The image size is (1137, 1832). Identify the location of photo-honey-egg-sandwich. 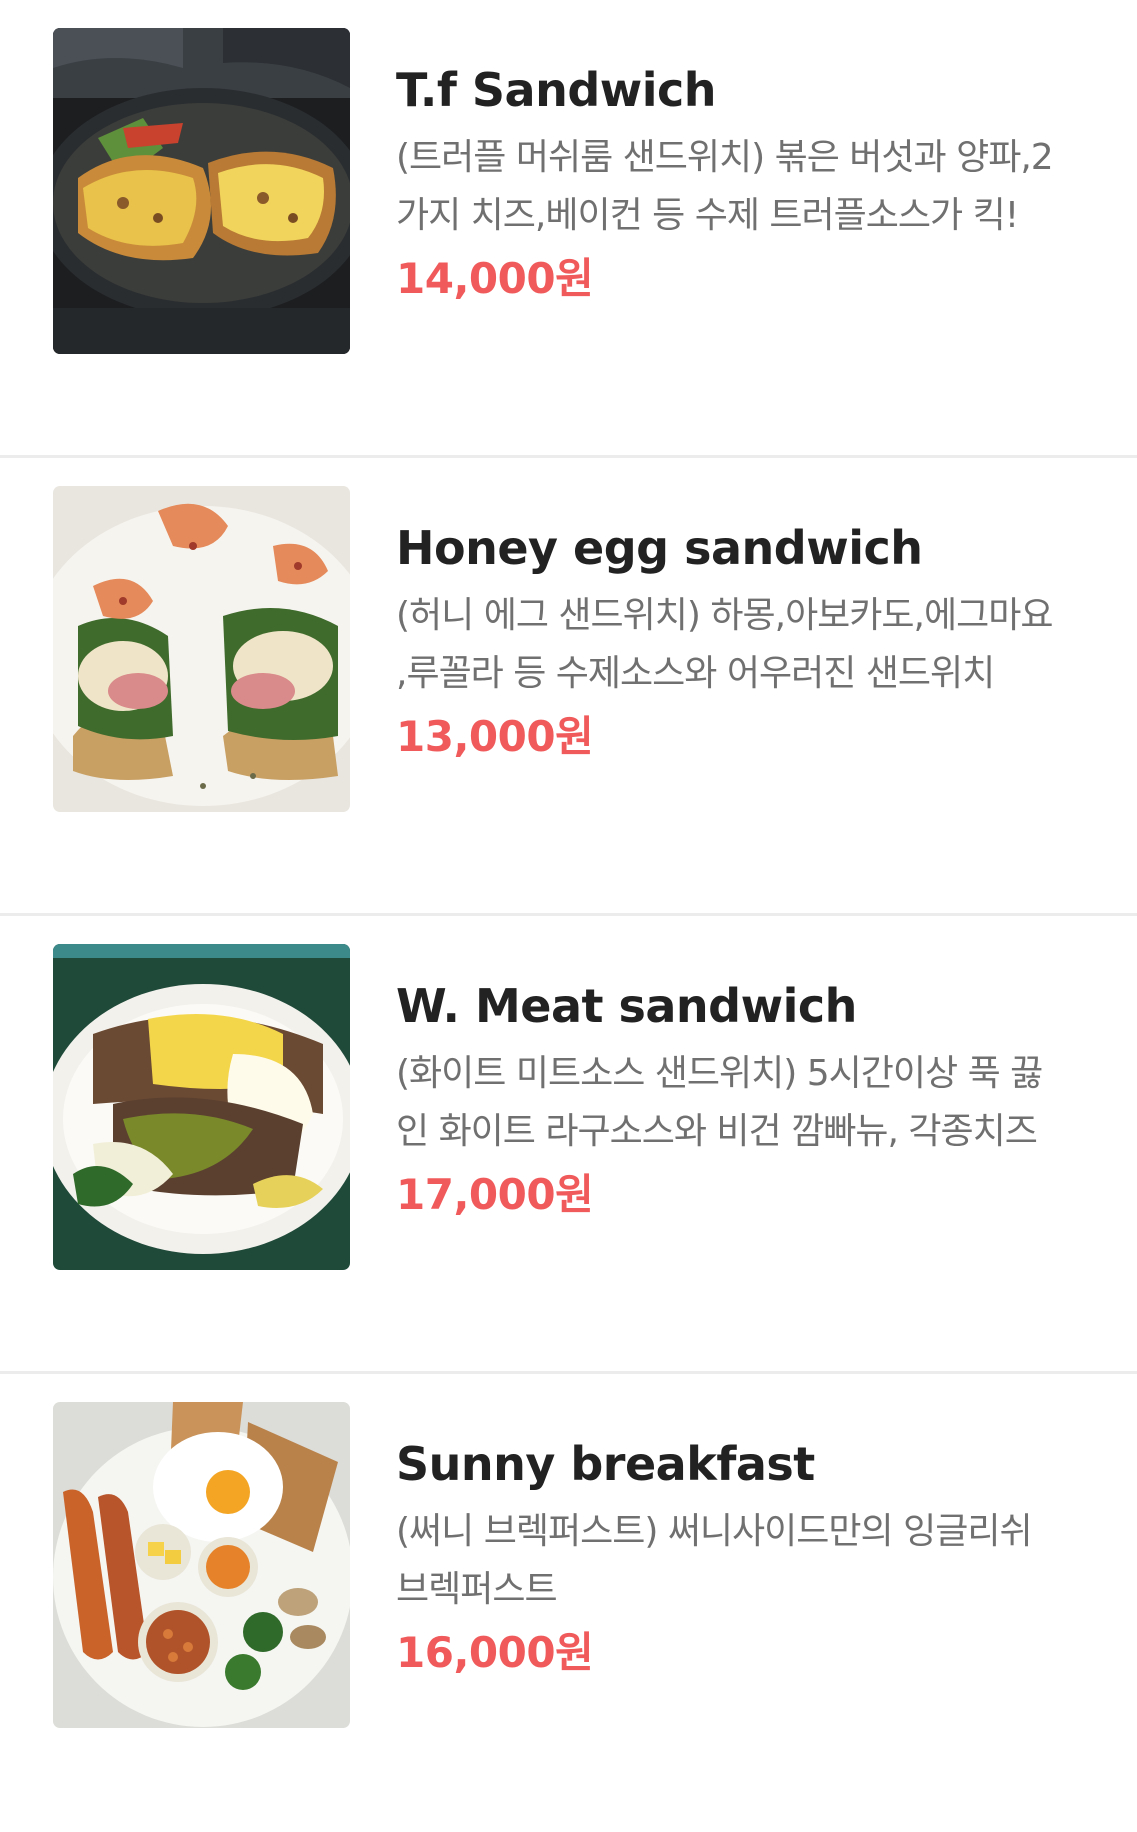
(201, 649).